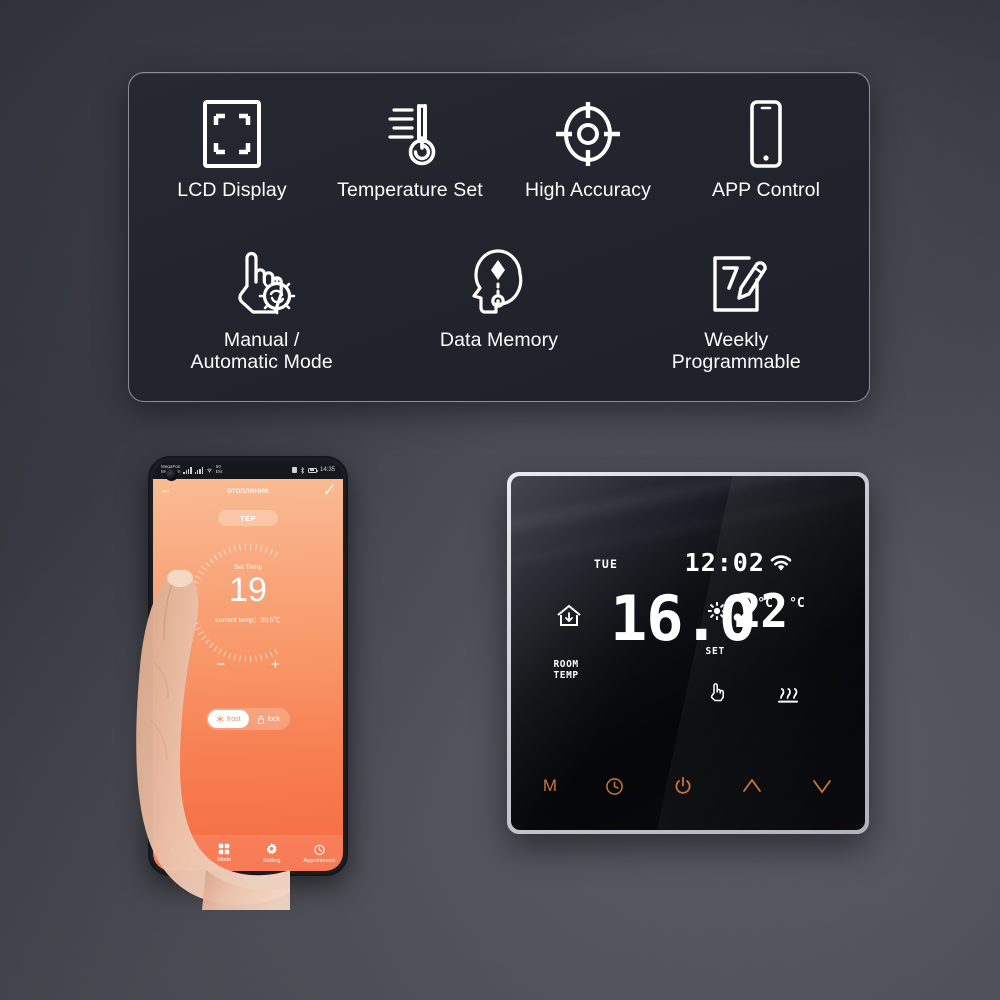  I want to click on grid-icon, so click(224, 849).